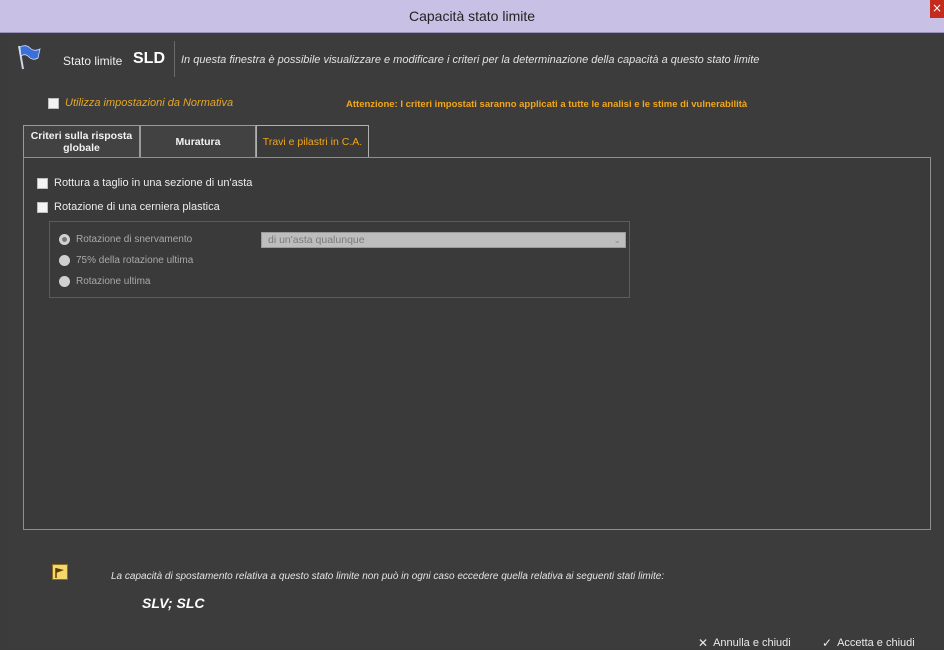  Describe the element at coordinates (316, 240) in the screenshot. I see `asta-select-value: di un'asta qualunque` at that location.